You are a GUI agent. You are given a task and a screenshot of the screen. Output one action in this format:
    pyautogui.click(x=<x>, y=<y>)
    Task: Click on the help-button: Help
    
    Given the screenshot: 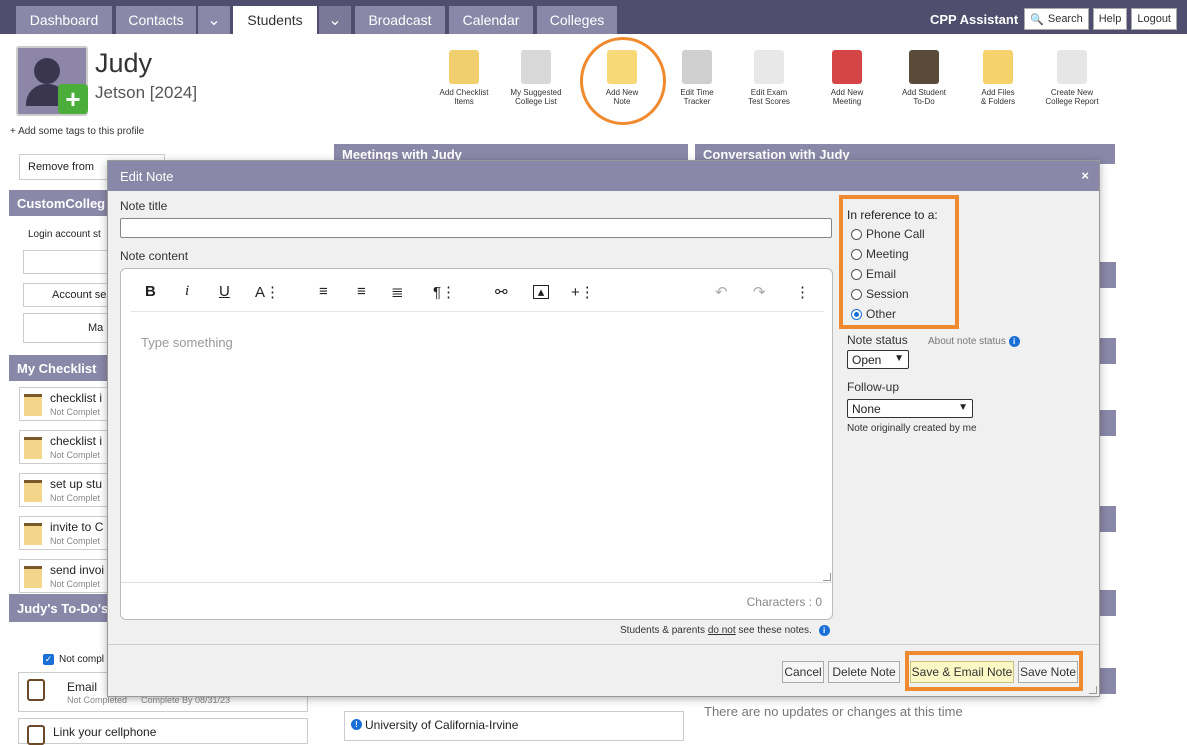 What is the action you would take?
    pyautogui.click(x=1110, y=19)
    